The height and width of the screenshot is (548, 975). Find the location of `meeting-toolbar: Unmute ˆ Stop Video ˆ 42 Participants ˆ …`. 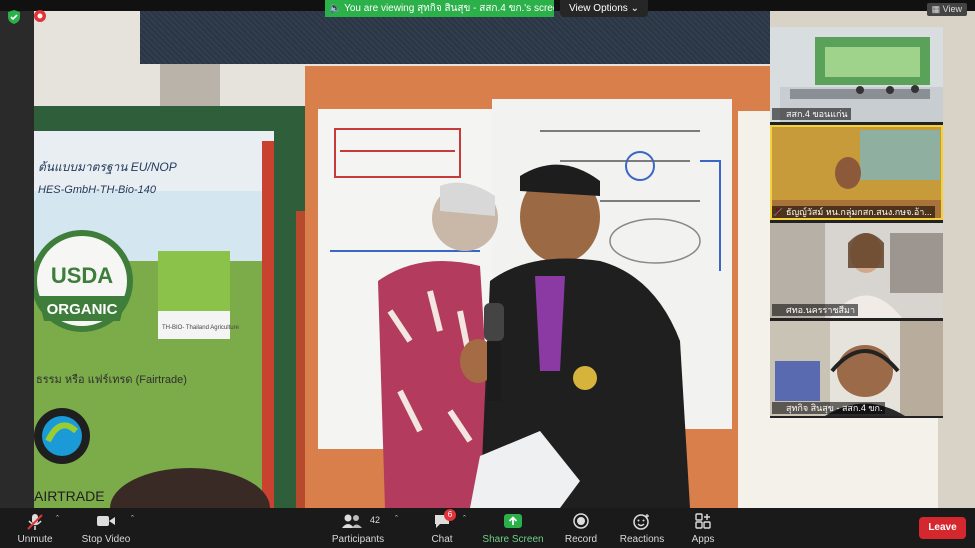

meeting-toolbar: Unmute ˆ Stop Video ˆ 42 Participants ˆ … is located at coordinates (487, 528).